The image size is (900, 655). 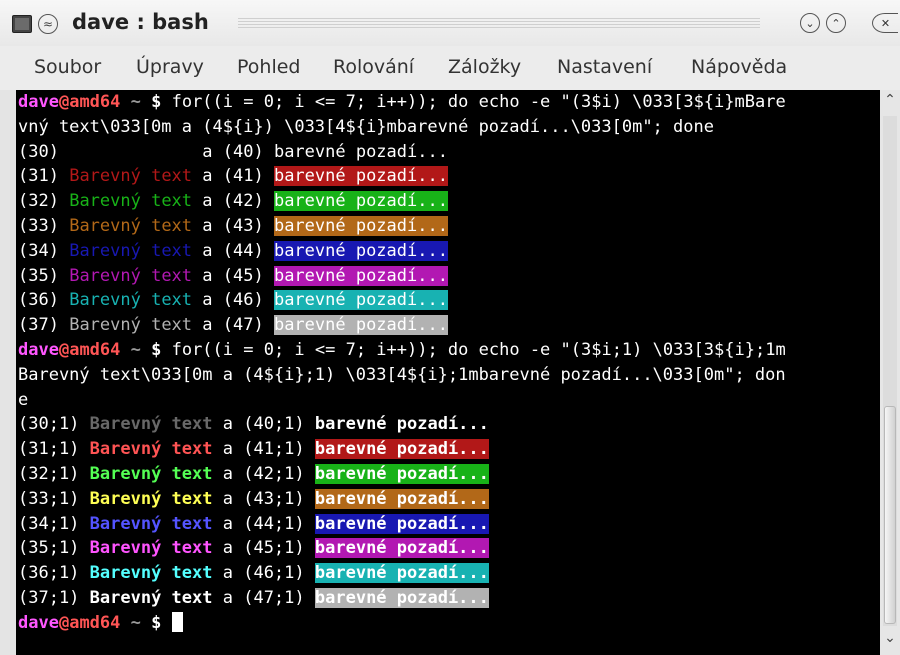 I want to click on color-code: (35;1), so click(x=49, y=548).